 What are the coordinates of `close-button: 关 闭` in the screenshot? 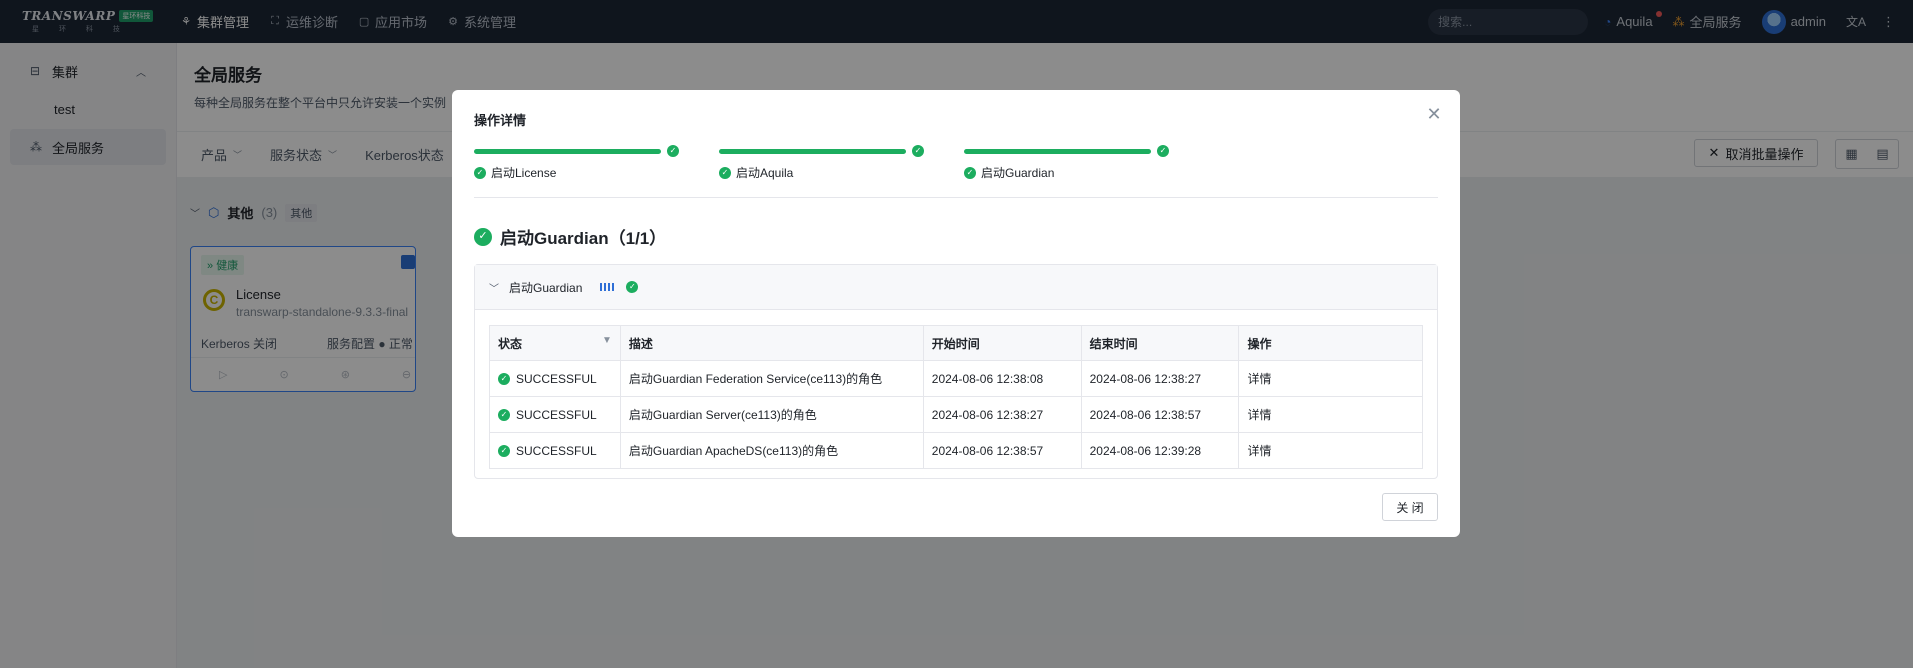 It's located at (1410, 507).